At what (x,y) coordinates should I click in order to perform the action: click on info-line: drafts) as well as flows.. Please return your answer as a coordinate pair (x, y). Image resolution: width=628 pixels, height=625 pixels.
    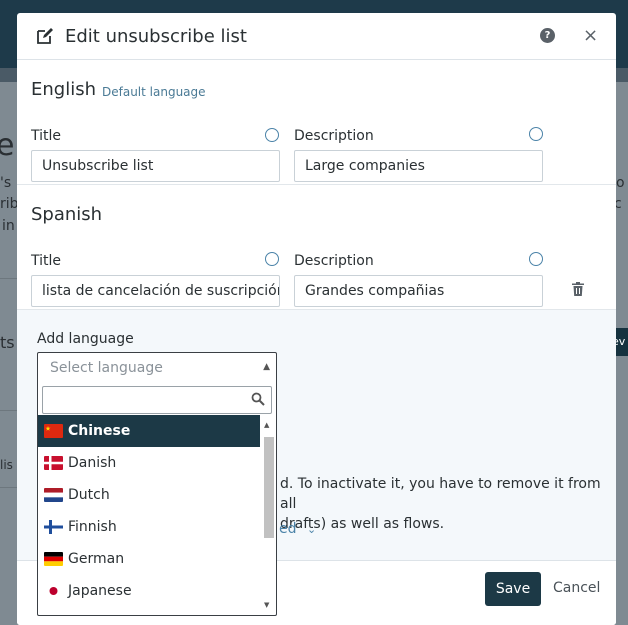
    Looking at the image, I should click on (362, 524).